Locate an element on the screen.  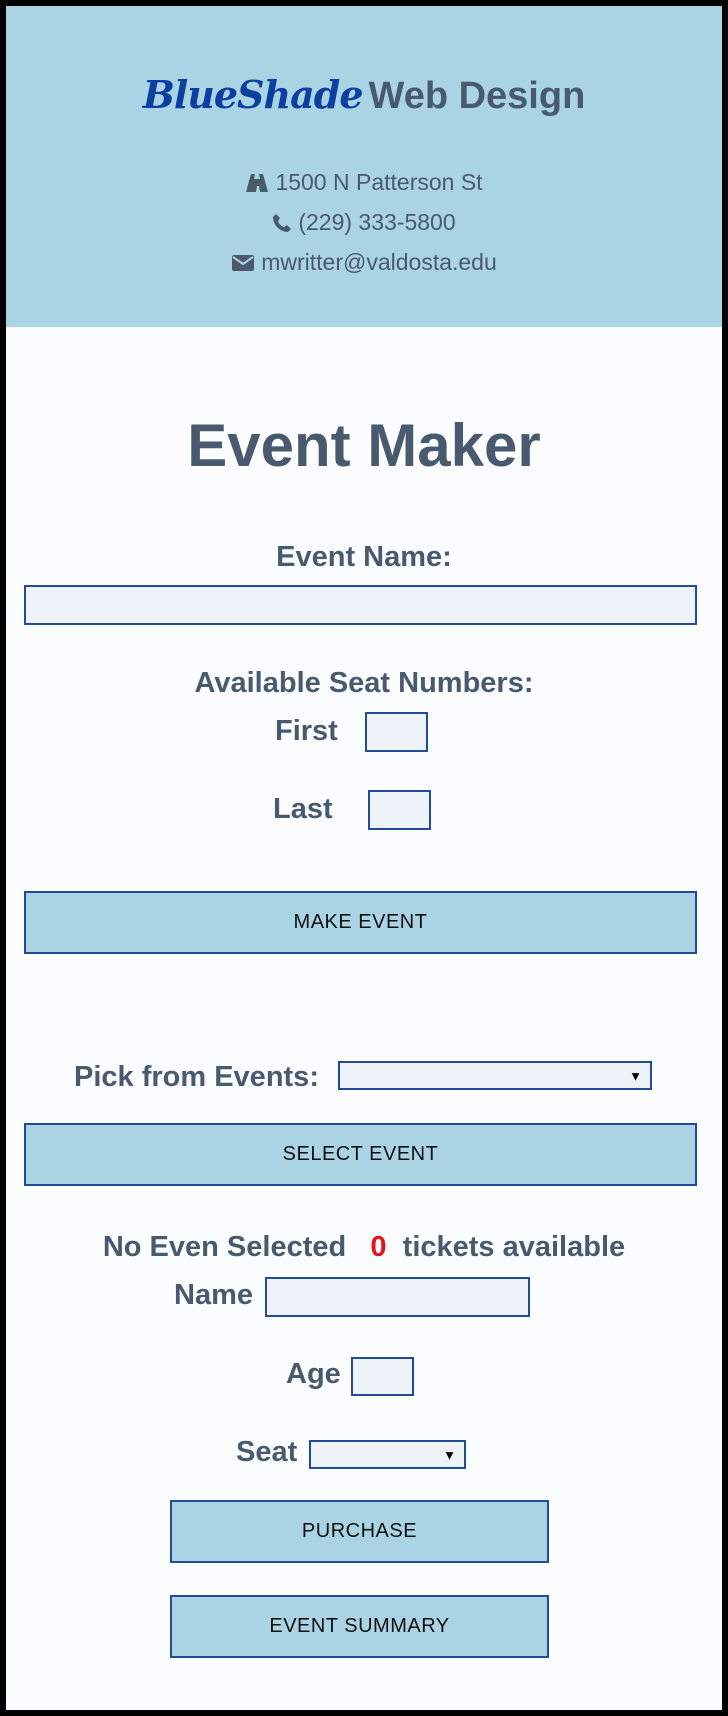
brand-script: BlueShade is located at coordinates (253, 94).